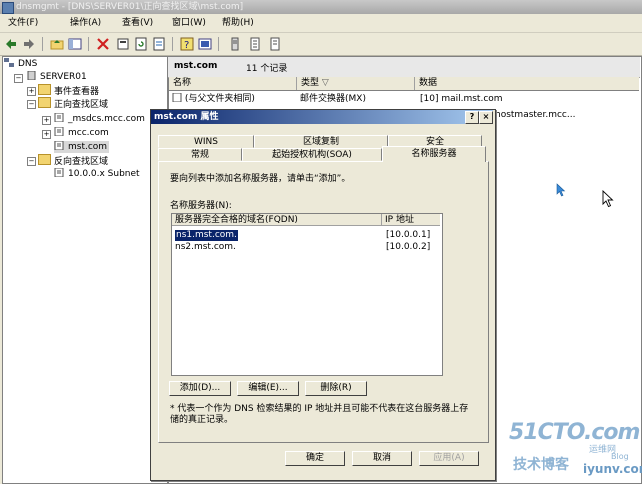  Describe the element at coordinates (472, 117) in the screenshot. I see `dialog-help-button: ?` at that location.